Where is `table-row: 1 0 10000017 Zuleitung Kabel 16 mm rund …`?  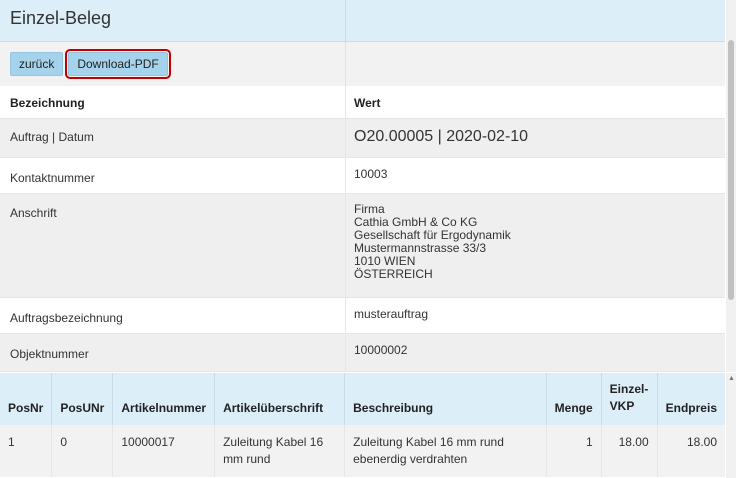
table-row: 1 0 10000017 Zuleitung Kabel 16 mm rund … is located at coordinates (362, 451).